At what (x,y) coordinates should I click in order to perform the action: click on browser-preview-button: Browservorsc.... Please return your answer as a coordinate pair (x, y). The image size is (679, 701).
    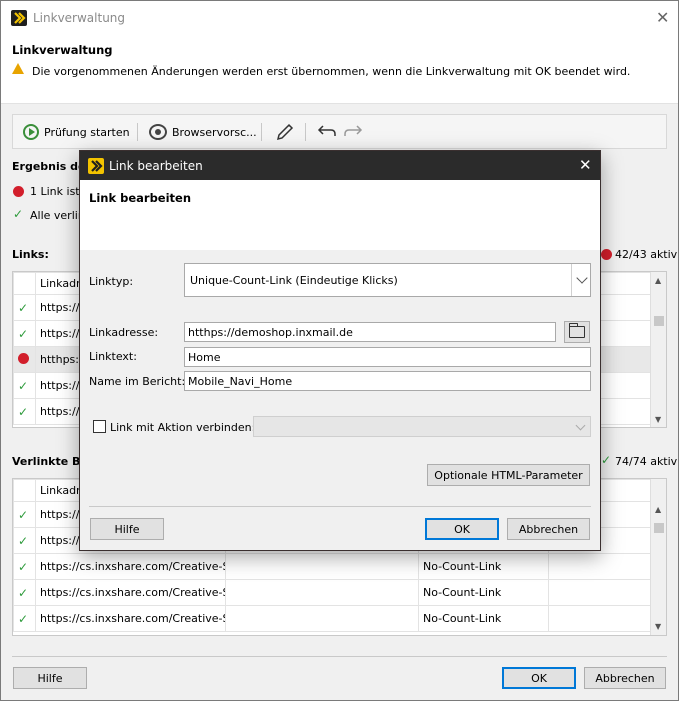
    Looking at the image, I should click on (203, 132).